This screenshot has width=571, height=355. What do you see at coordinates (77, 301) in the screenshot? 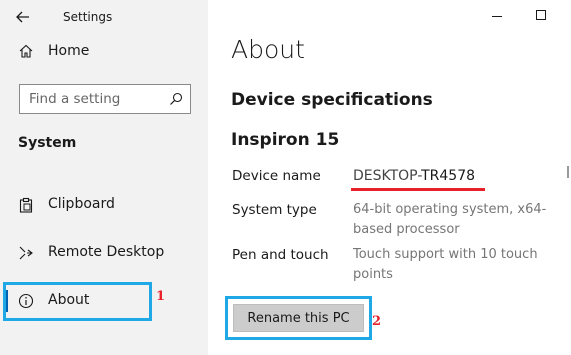
I see `highlight-box-about` at bounding box center [77, 301].